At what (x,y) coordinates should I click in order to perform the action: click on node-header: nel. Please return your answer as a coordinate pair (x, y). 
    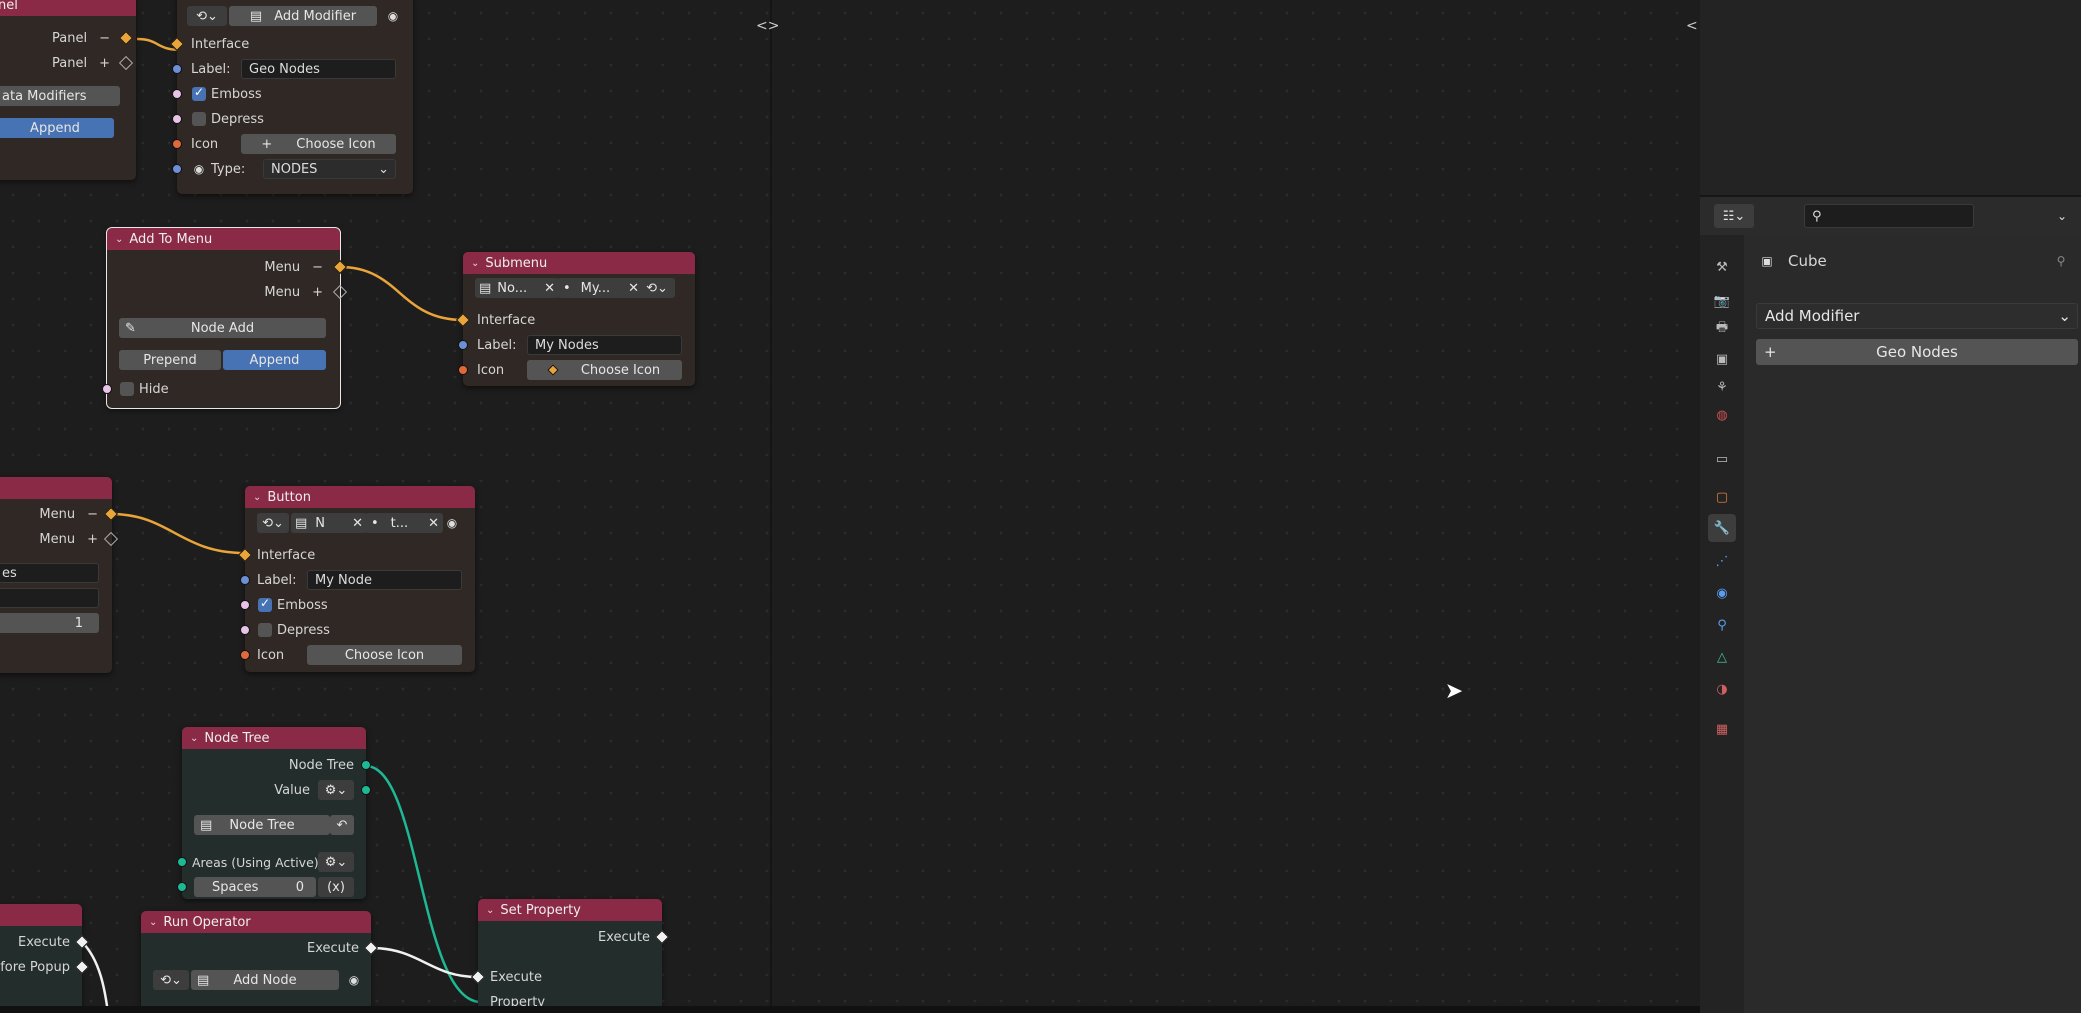
    Looking at the image, I should click on (68, 8).